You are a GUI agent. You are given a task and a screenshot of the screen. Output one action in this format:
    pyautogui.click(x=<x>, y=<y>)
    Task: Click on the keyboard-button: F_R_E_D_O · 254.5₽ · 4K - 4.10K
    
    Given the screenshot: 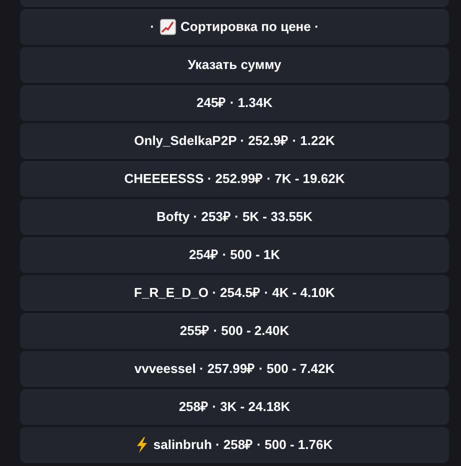 What is the action you would take?
    pyautogui.click(x=234, y=293)
    